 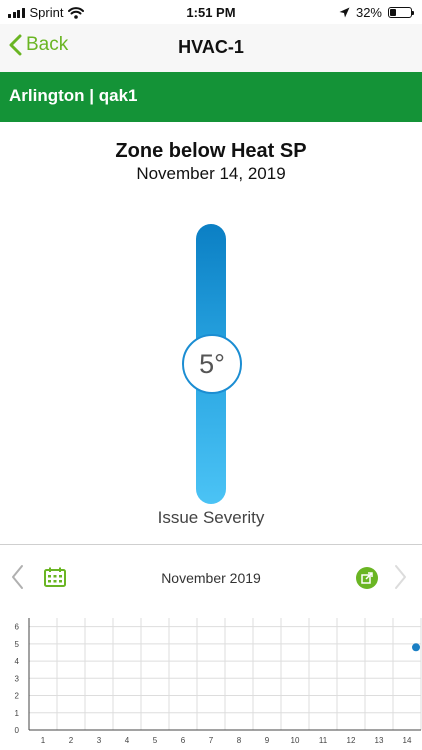 I want to click on x-tick-label: 3, so click(x=99, y=740).